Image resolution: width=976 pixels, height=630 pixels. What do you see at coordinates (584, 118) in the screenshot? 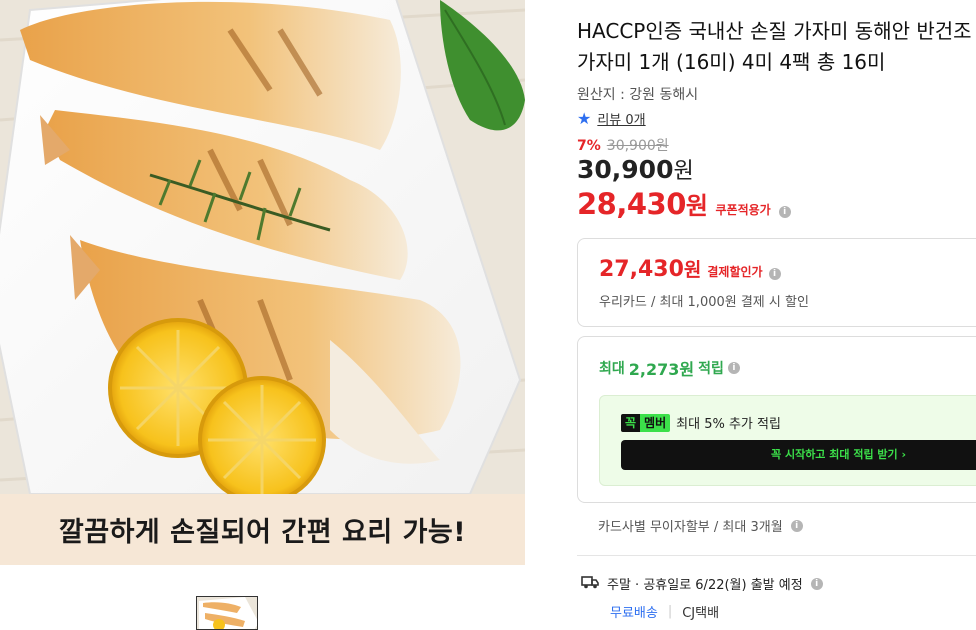
I see `star-icon: ★` at bounding box center [584, 118].